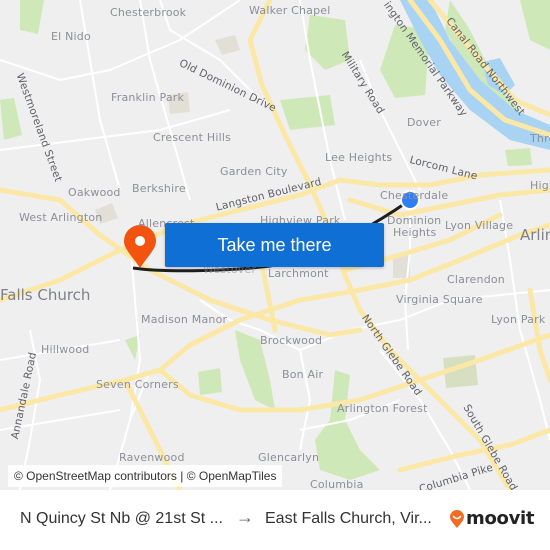  I want to click on place-label: Dover, so click(424, 122).